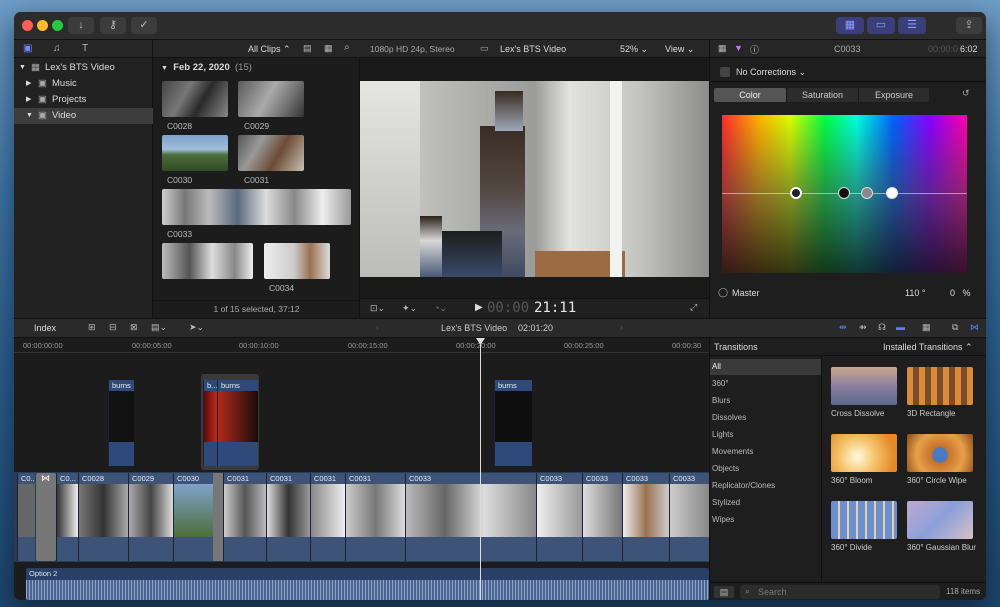 This screenshot has width=1000, height=607. Describe the element at coordinates (966, 93) in the screenshot. I see `reset-icon: ↺` at that location.